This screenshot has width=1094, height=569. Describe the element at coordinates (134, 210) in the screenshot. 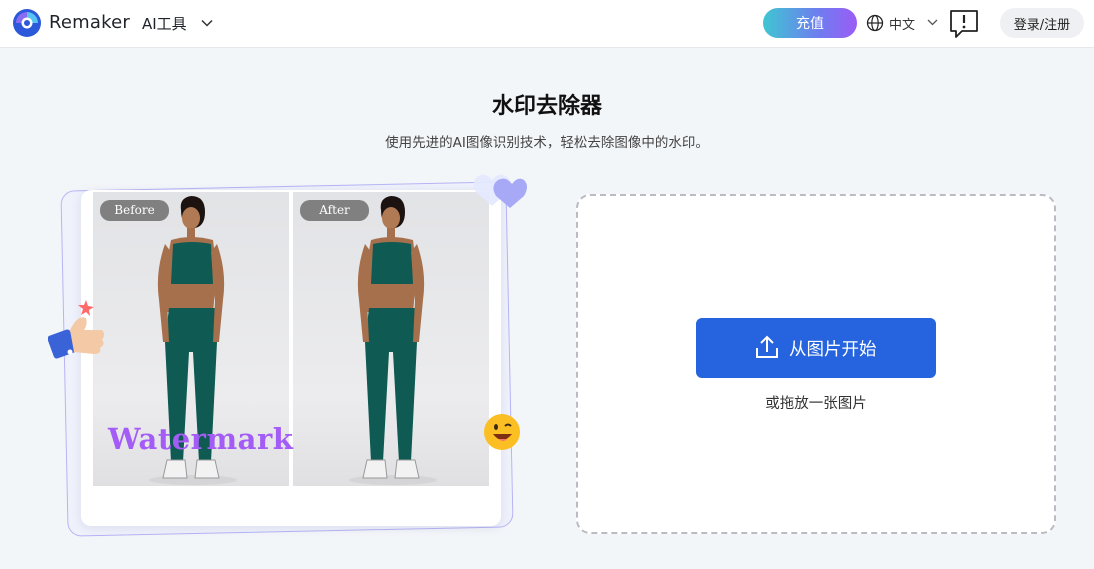

I see `before-tag: Before` at that location.